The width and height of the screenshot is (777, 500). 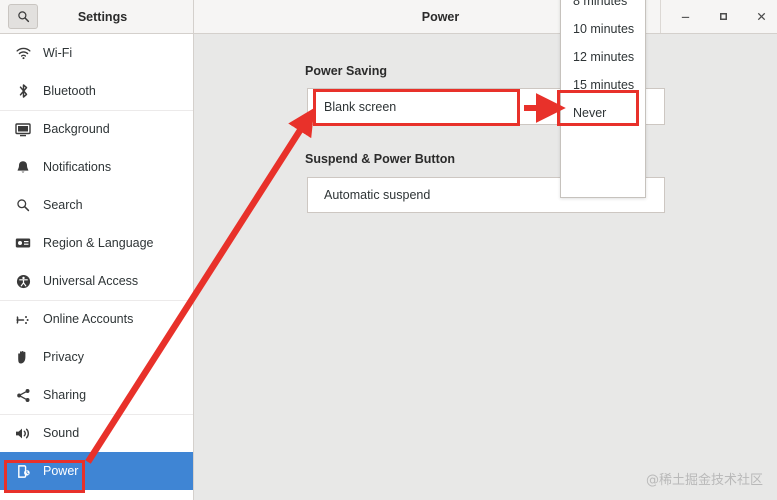 What do you see at coordinates (346, 71) in the screenshot?
I see `power-saving-heading: Power Saving` at bounding box center [346, 71].